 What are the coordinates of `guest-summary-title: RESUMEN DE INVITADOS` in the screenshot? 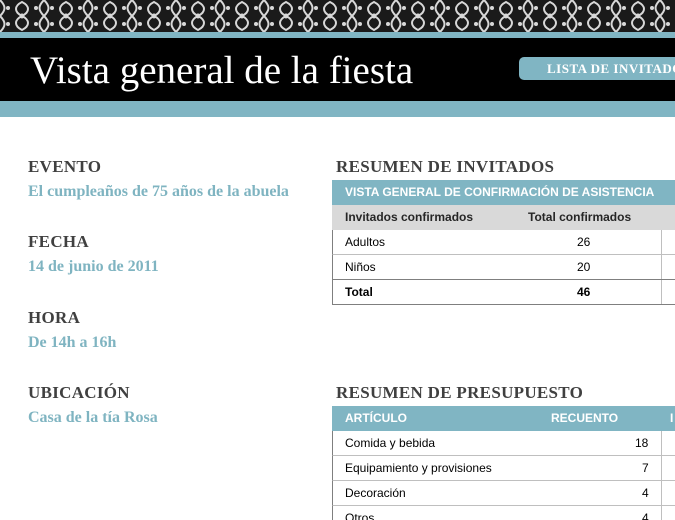 It's located at (445, 166).